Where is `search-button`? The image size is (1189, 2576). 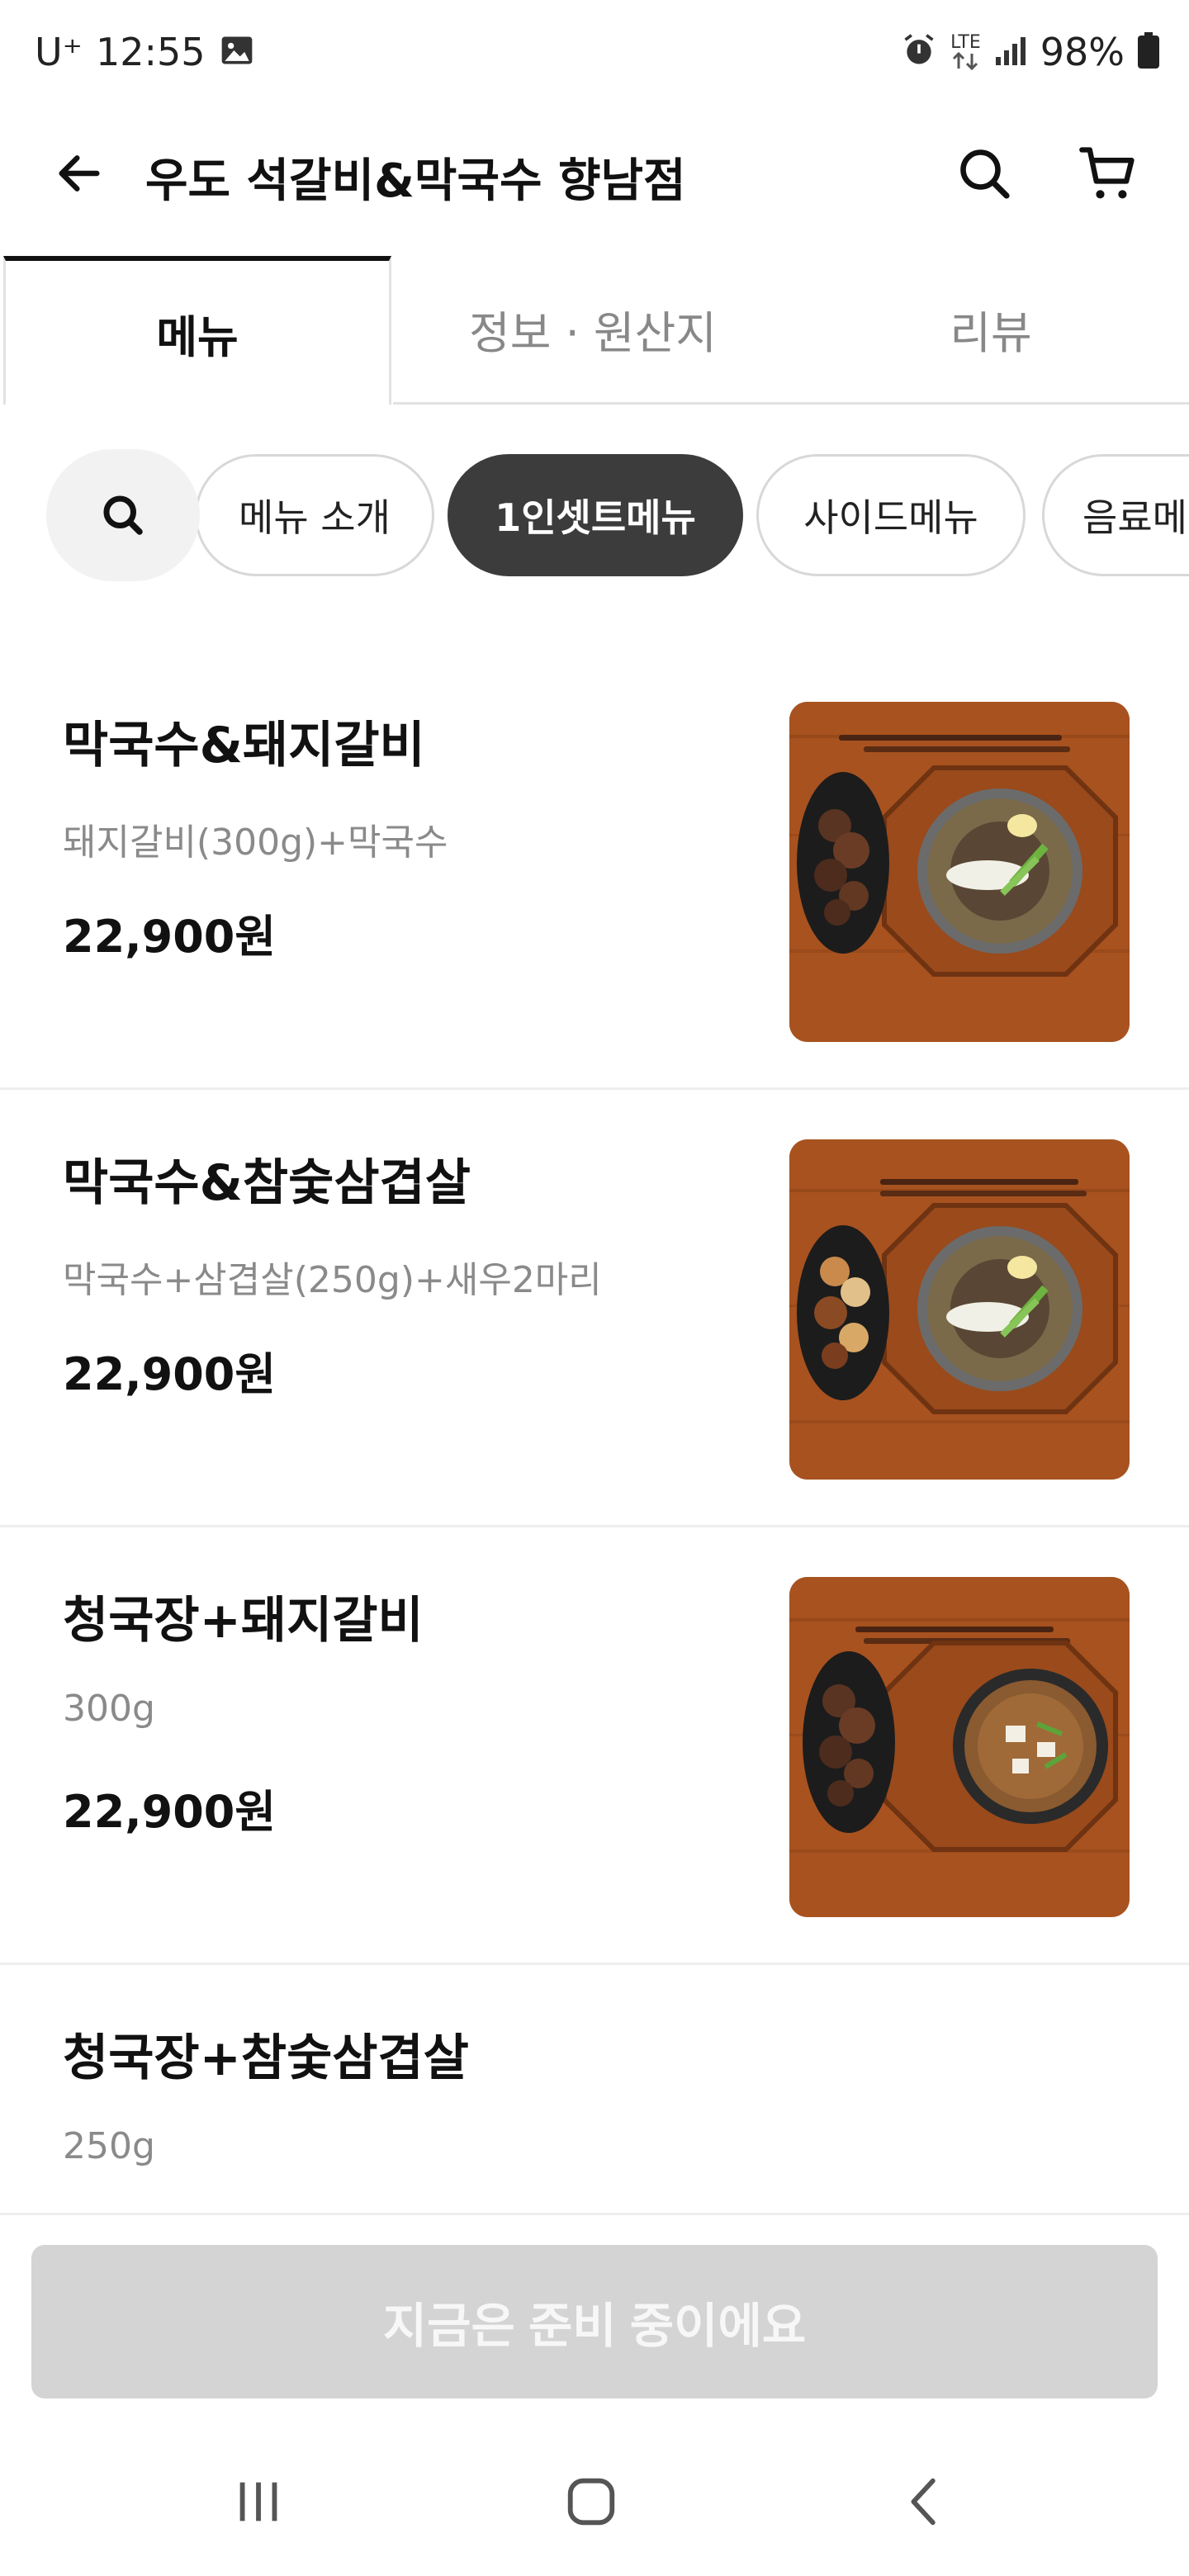 search-button is located at coordinates (984, 173).